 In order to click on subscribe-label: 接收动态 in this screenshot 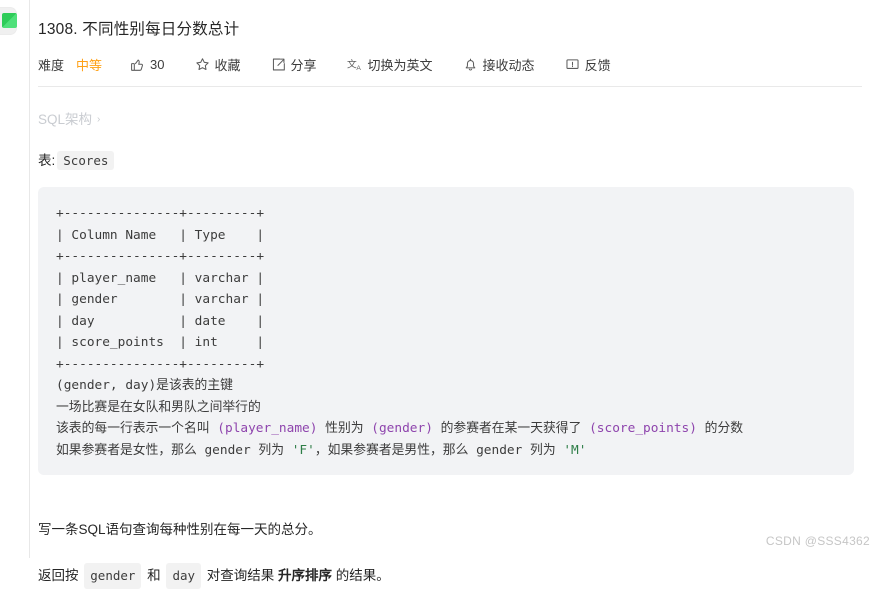, I will do `click(508, 65)`.